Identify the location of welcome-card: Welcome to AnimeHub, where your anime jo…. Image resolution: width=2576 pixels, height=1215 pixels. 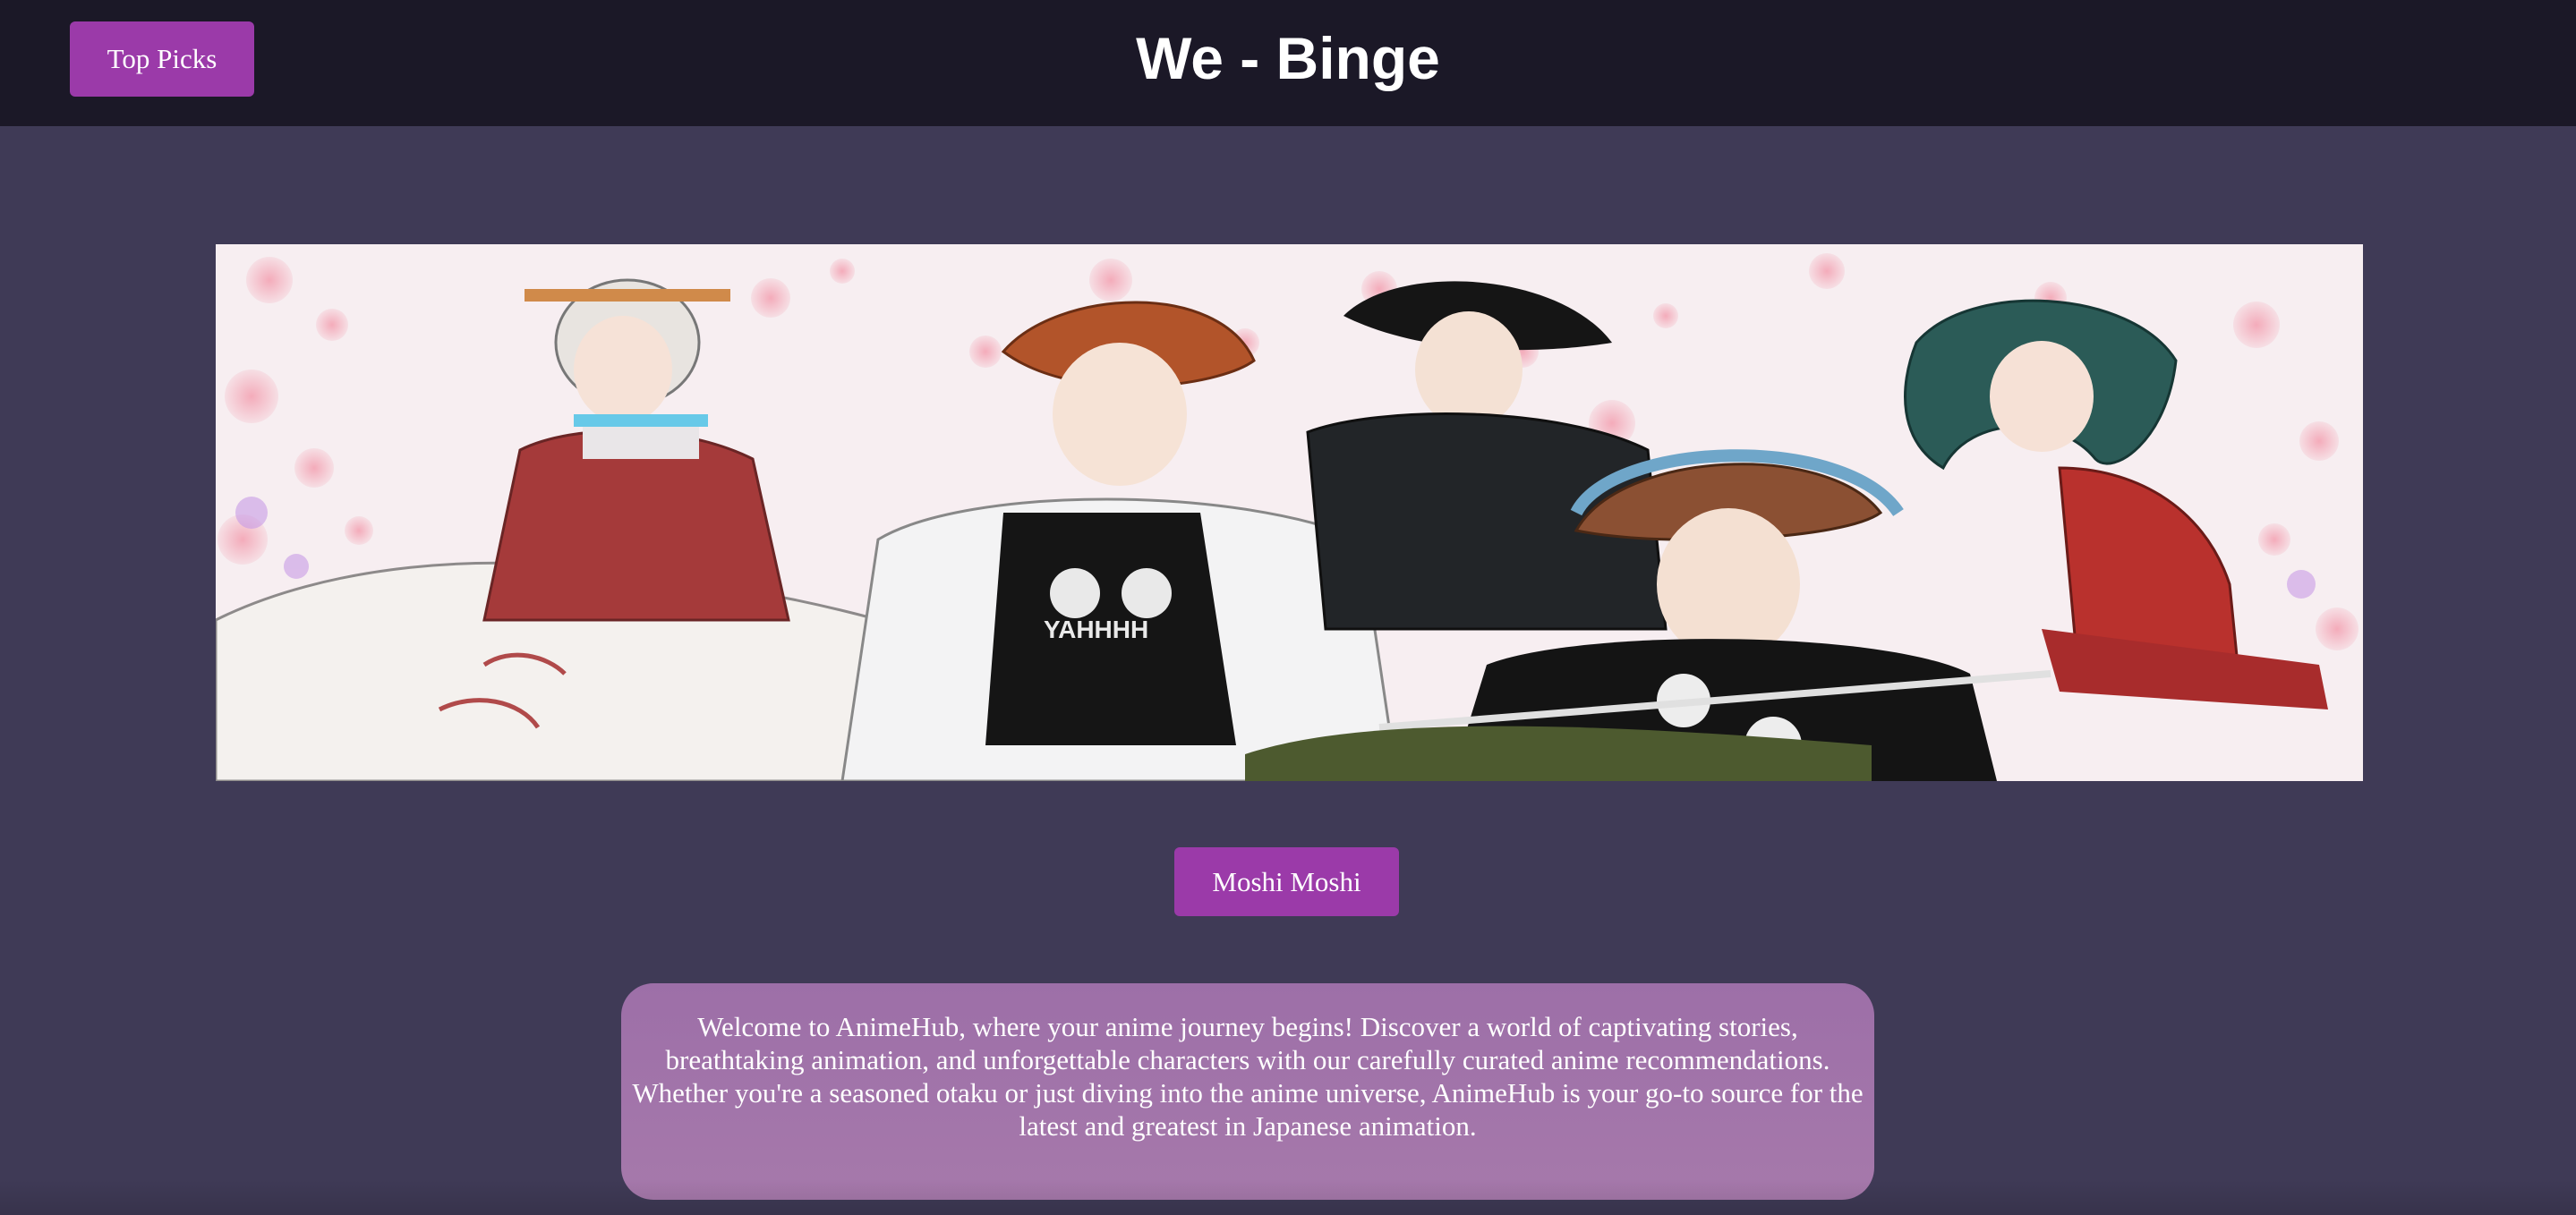
(1247, 1091).